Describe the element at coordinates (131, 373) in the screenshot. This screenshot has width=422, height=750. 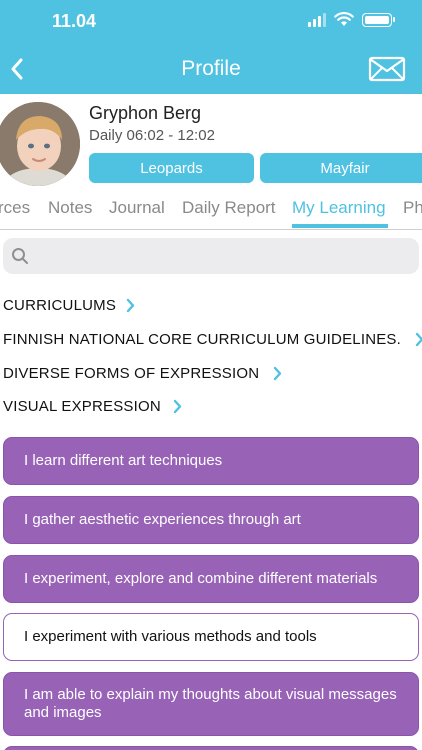
I see `breadcrumb-label: DIVERSE FORMS OF EXPRESSION` at that location.